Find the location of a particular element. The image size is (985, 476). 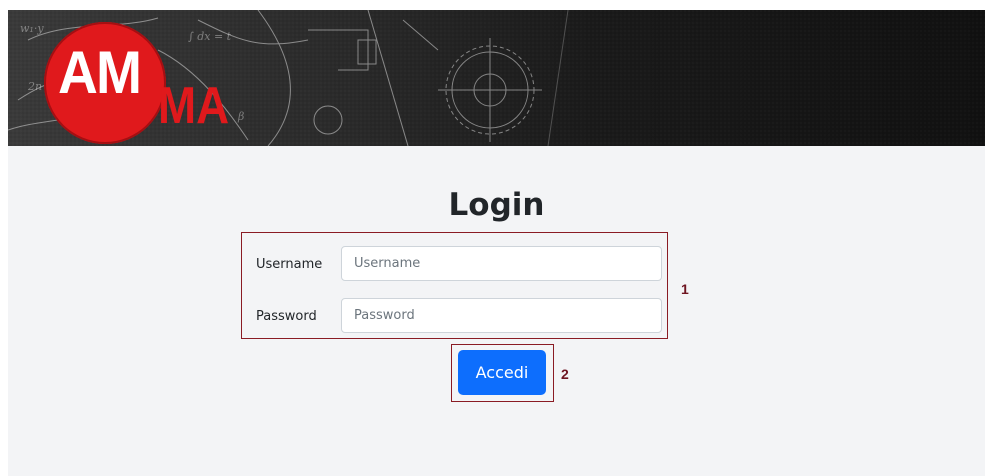

password-label: Password is located at coordinates (286, 316).